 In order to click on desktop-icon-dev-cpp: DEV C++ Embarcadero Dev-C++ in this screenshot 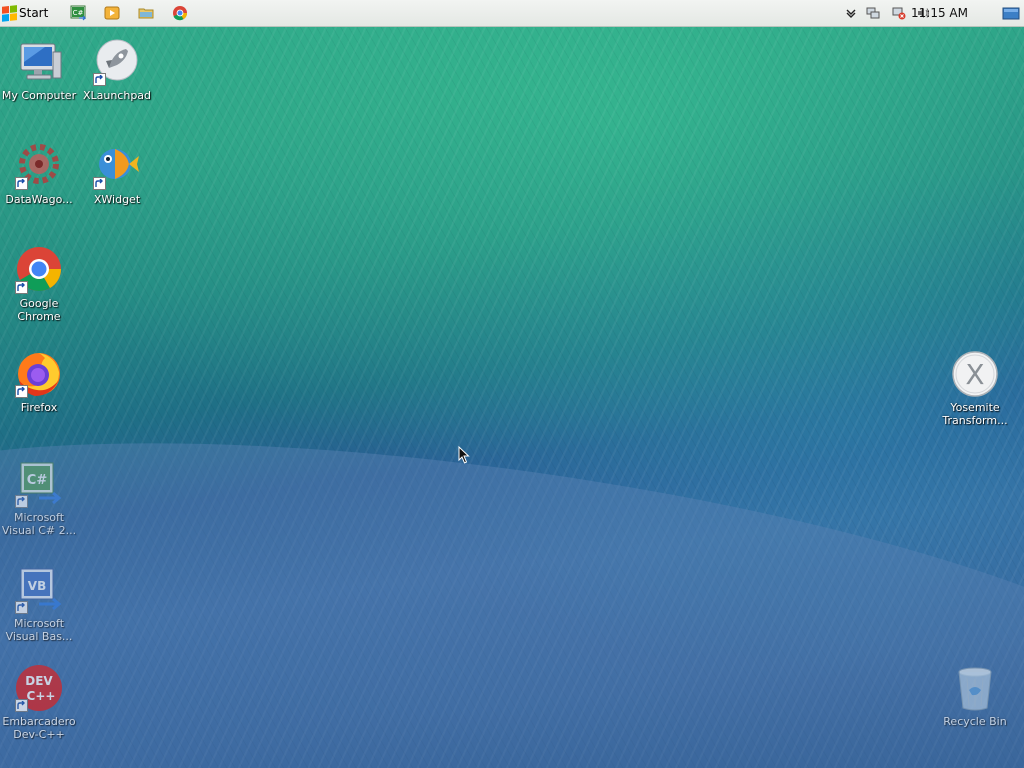, I will do `click(39, 702)`.